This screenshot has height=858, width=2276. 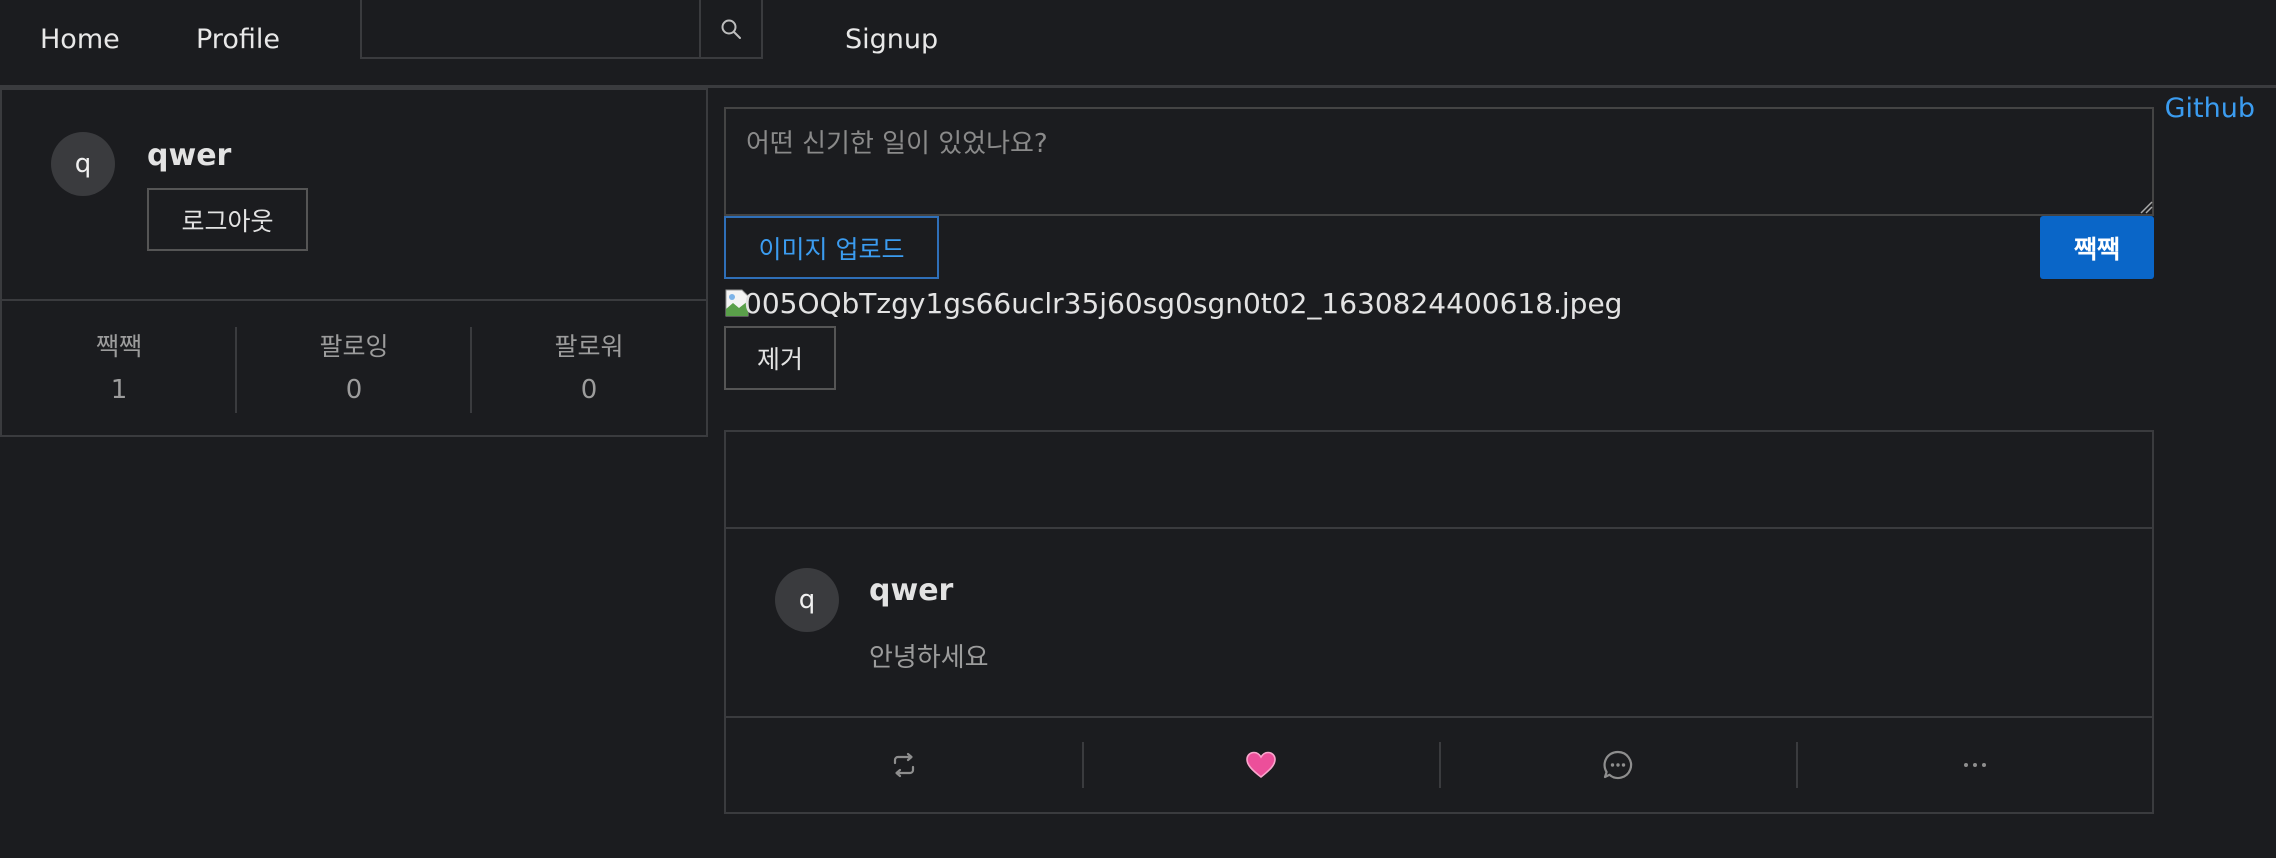 What do you see at coordinates (227, 219) in the screenshot?
I see `logout-button: 로그아웃` at bounding box center [227, 219].